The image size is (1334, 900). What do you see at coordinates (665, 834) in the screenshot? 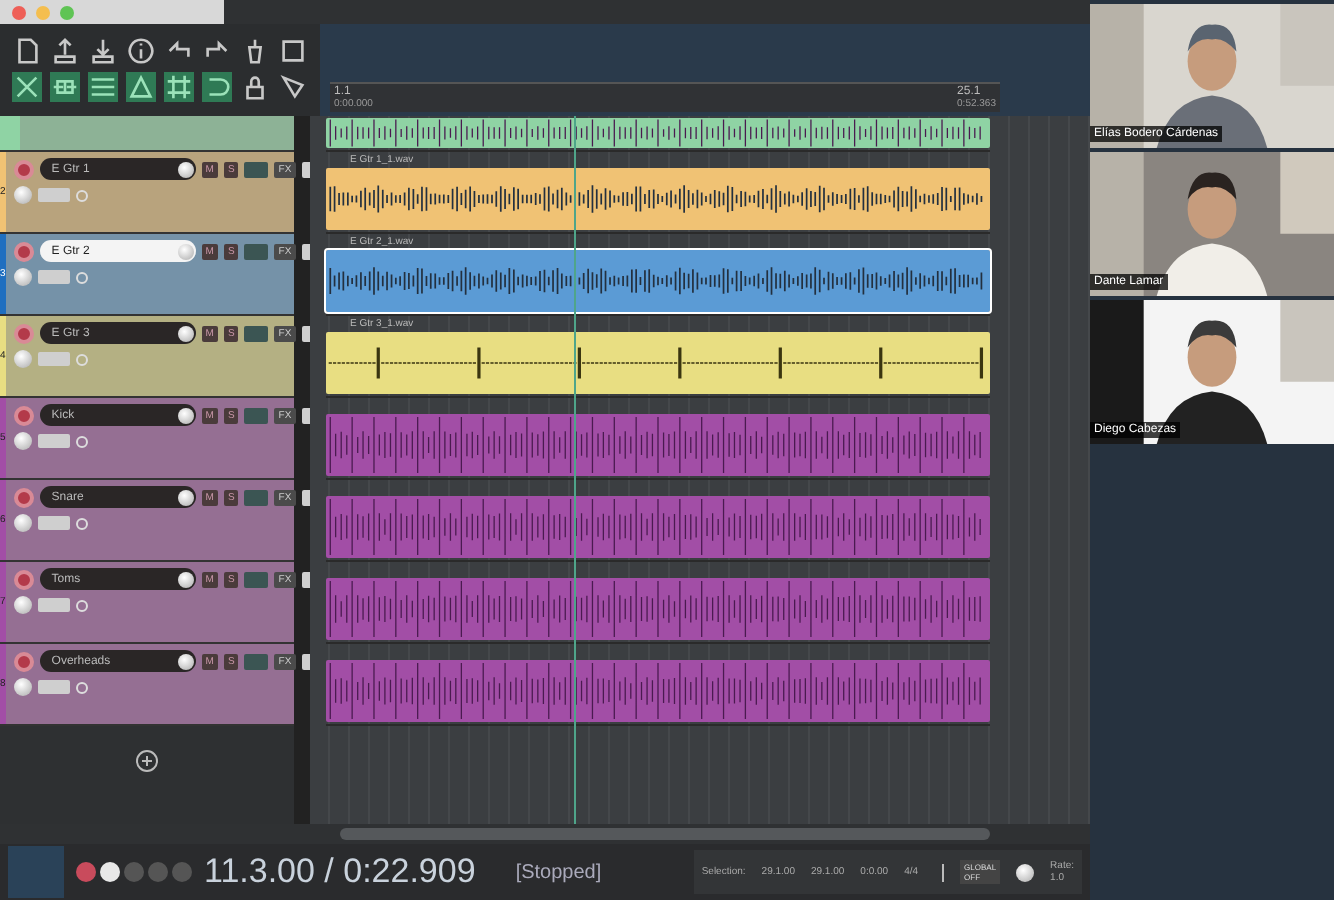
I see `horizontal-scrollbar` at bounding box center [665, 834].